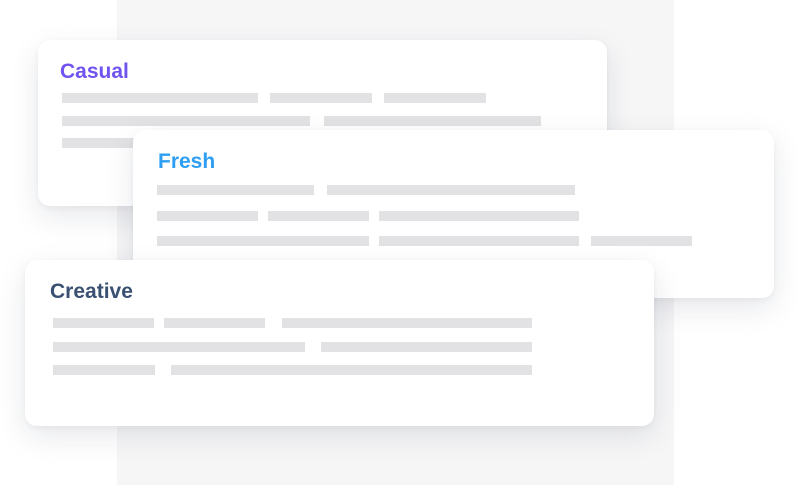 The image size is (800, 485). Describe the element at coordinates (187, 161) in the screenshot. I see `fresh-card-title: Fresh` at that location.